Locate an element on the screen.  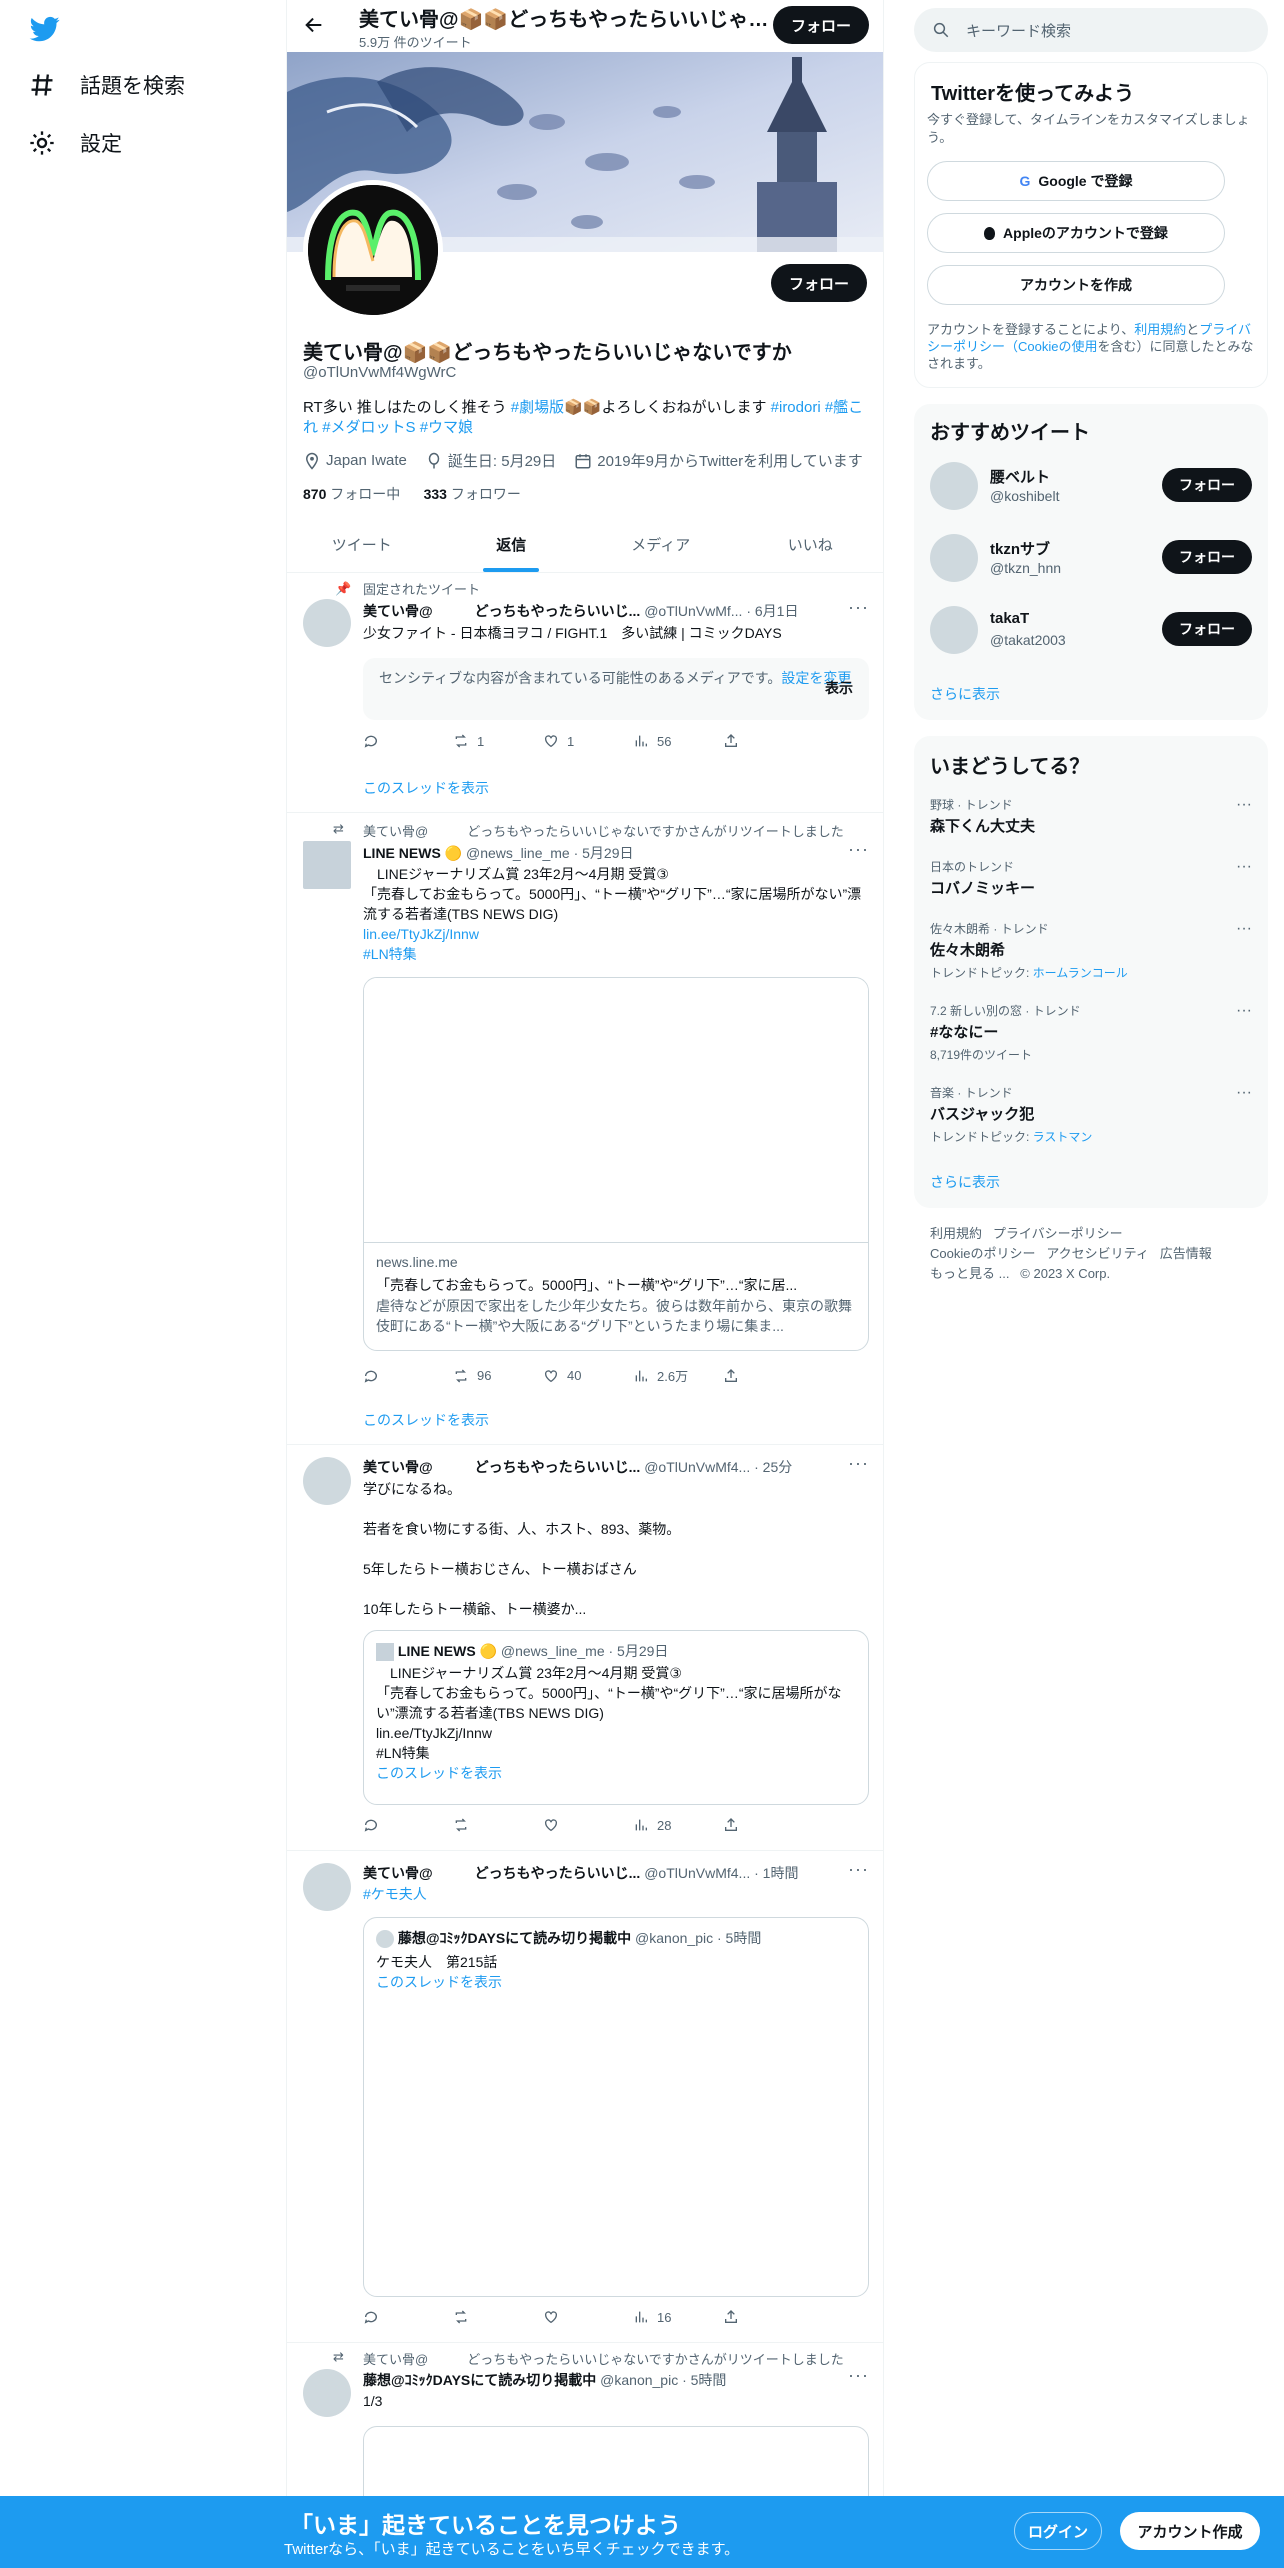
signup-button: アカウント作成 is located at coordinates (1190, 2531).